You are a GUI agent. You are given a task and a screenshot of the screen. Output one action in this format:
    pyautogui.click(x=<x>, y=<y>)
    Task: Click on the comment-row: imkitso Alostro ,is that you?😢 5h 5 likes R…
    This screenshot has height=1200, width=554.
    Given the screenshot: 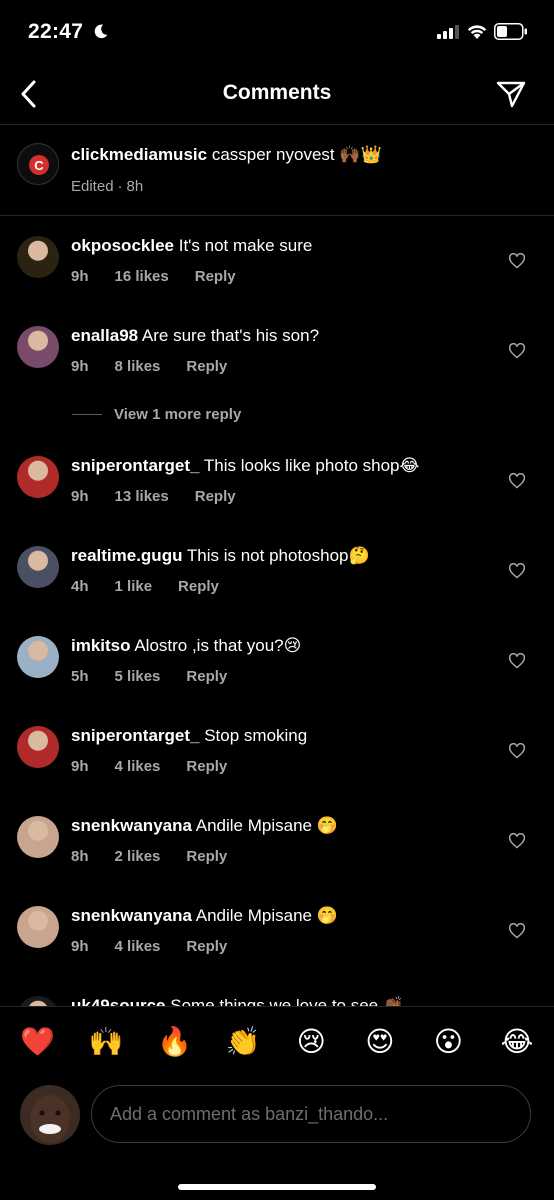 What is the action you would take?
    pyautogui.click(x=277, y=671)
    